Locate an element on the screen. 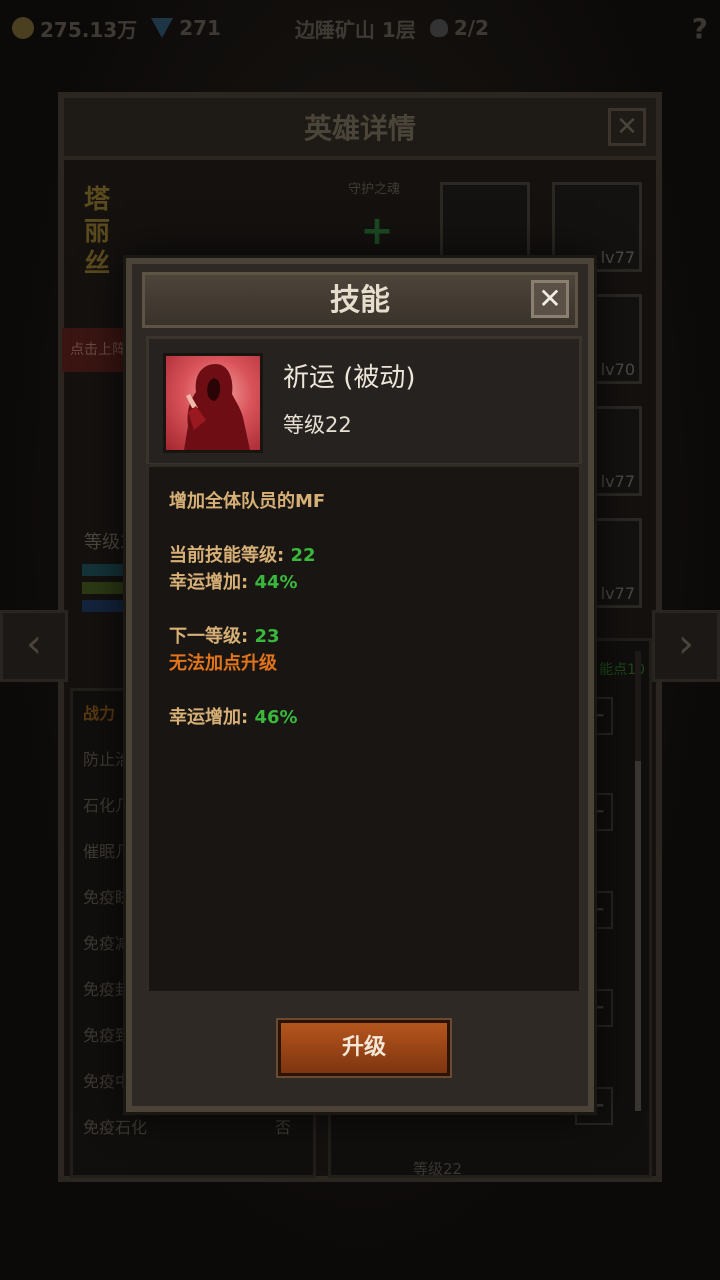 The height and width of the screenshot is (1280, 720). hero-level-label: 等级3 is located at coordinates (108, 542).